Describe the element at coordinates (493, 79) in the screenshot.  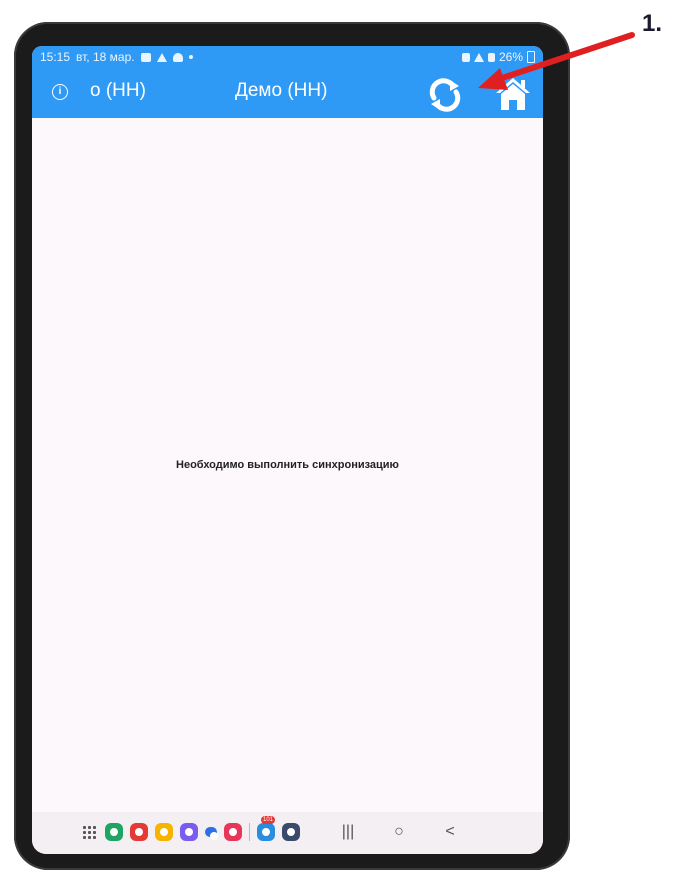
I see `annotation-arrowhead` at that location.